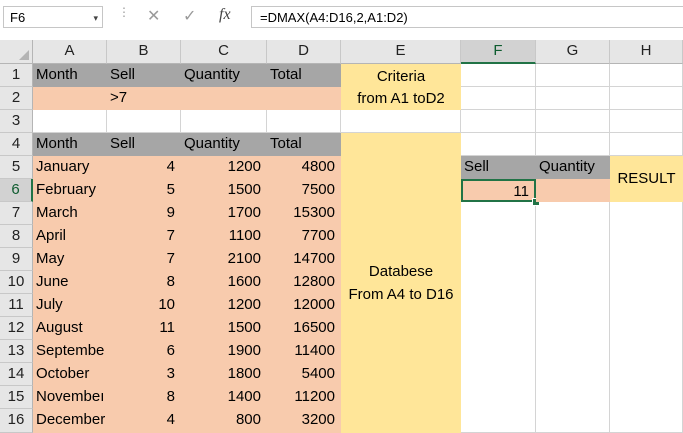 The height and width of the screenshot is (433, 683). I want to click on table-cell: 7700, so click(304, 236).